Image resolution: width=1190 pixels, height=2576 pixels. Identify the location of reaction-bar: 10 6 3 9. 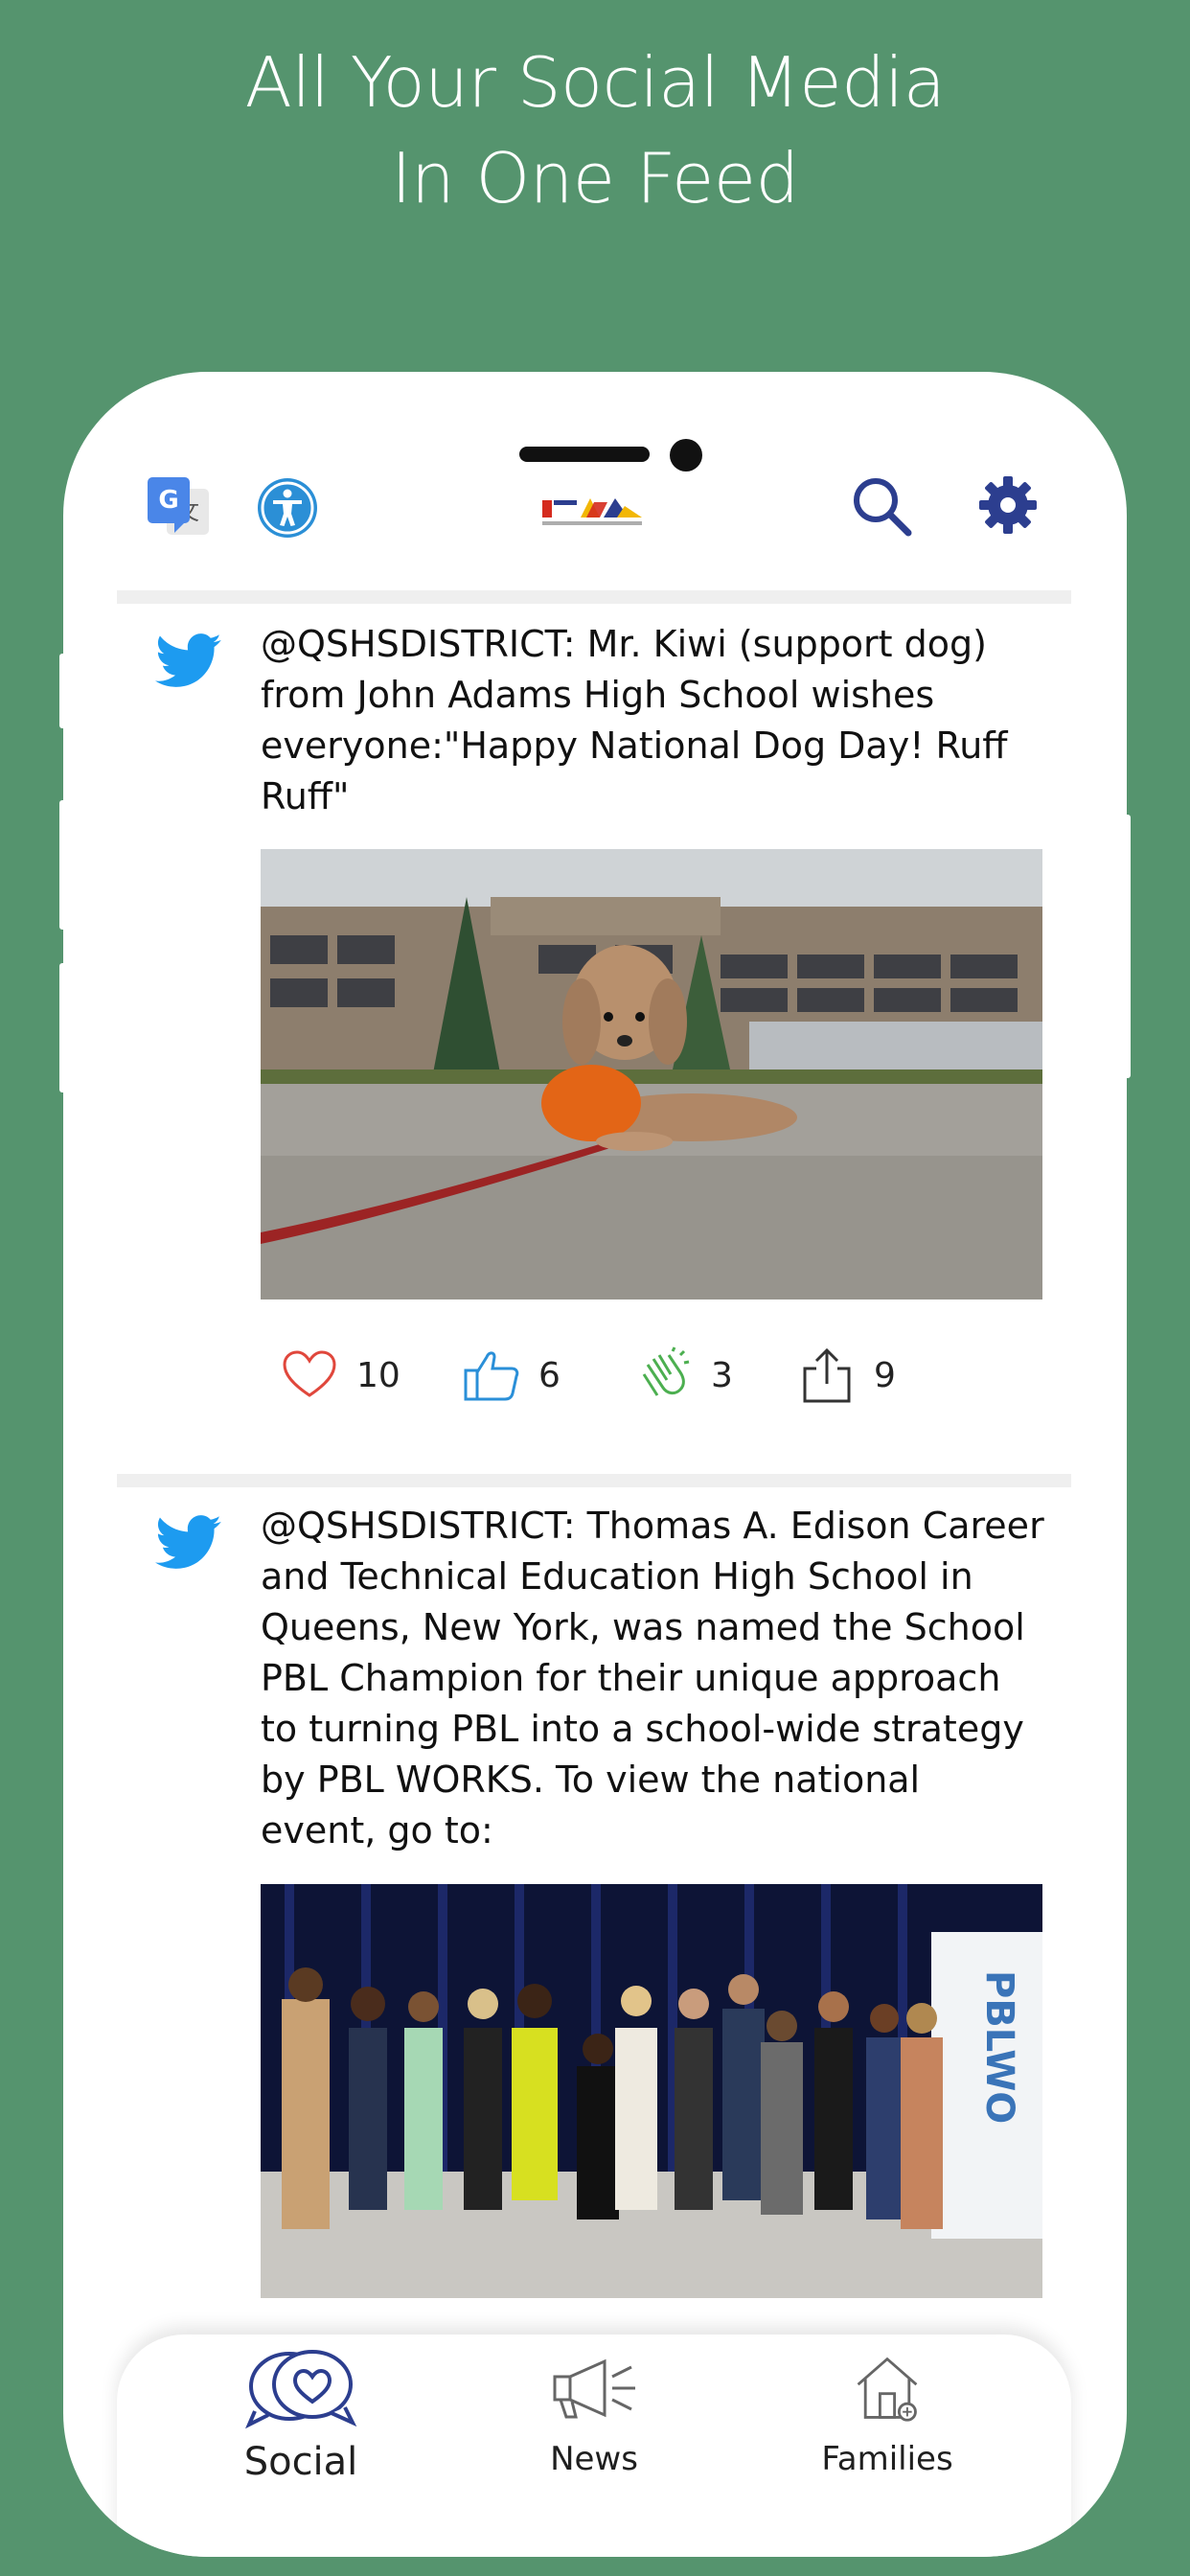
(671, 1375).